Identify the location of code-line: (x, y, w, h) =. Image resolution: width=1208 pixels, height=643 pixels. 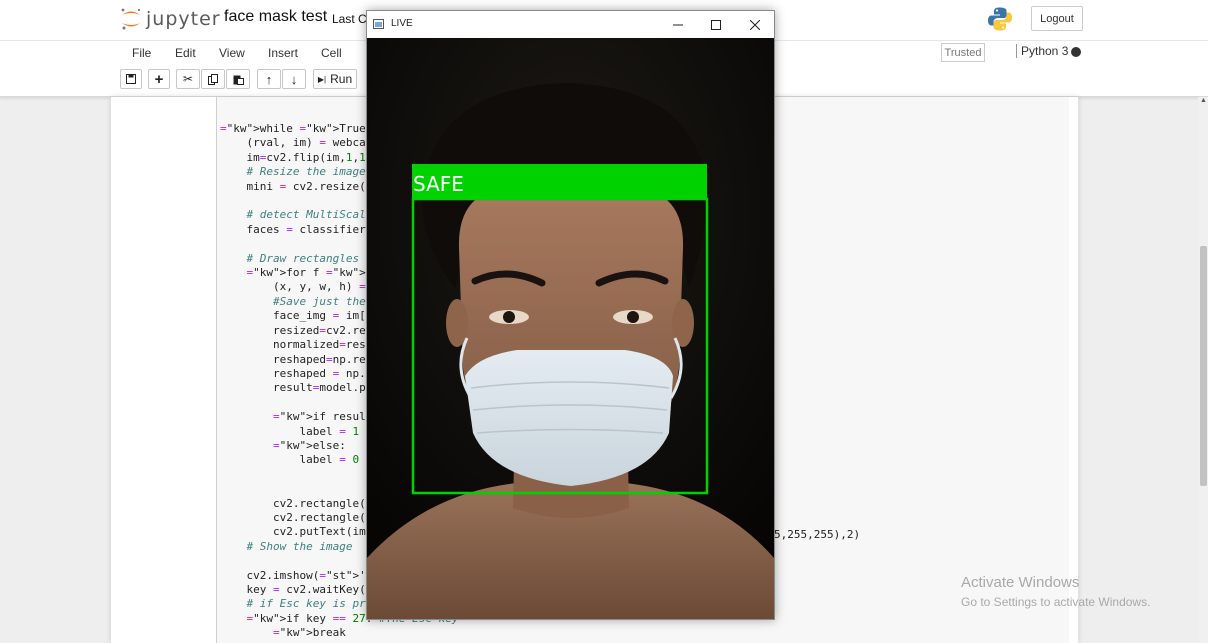
(293, 287).